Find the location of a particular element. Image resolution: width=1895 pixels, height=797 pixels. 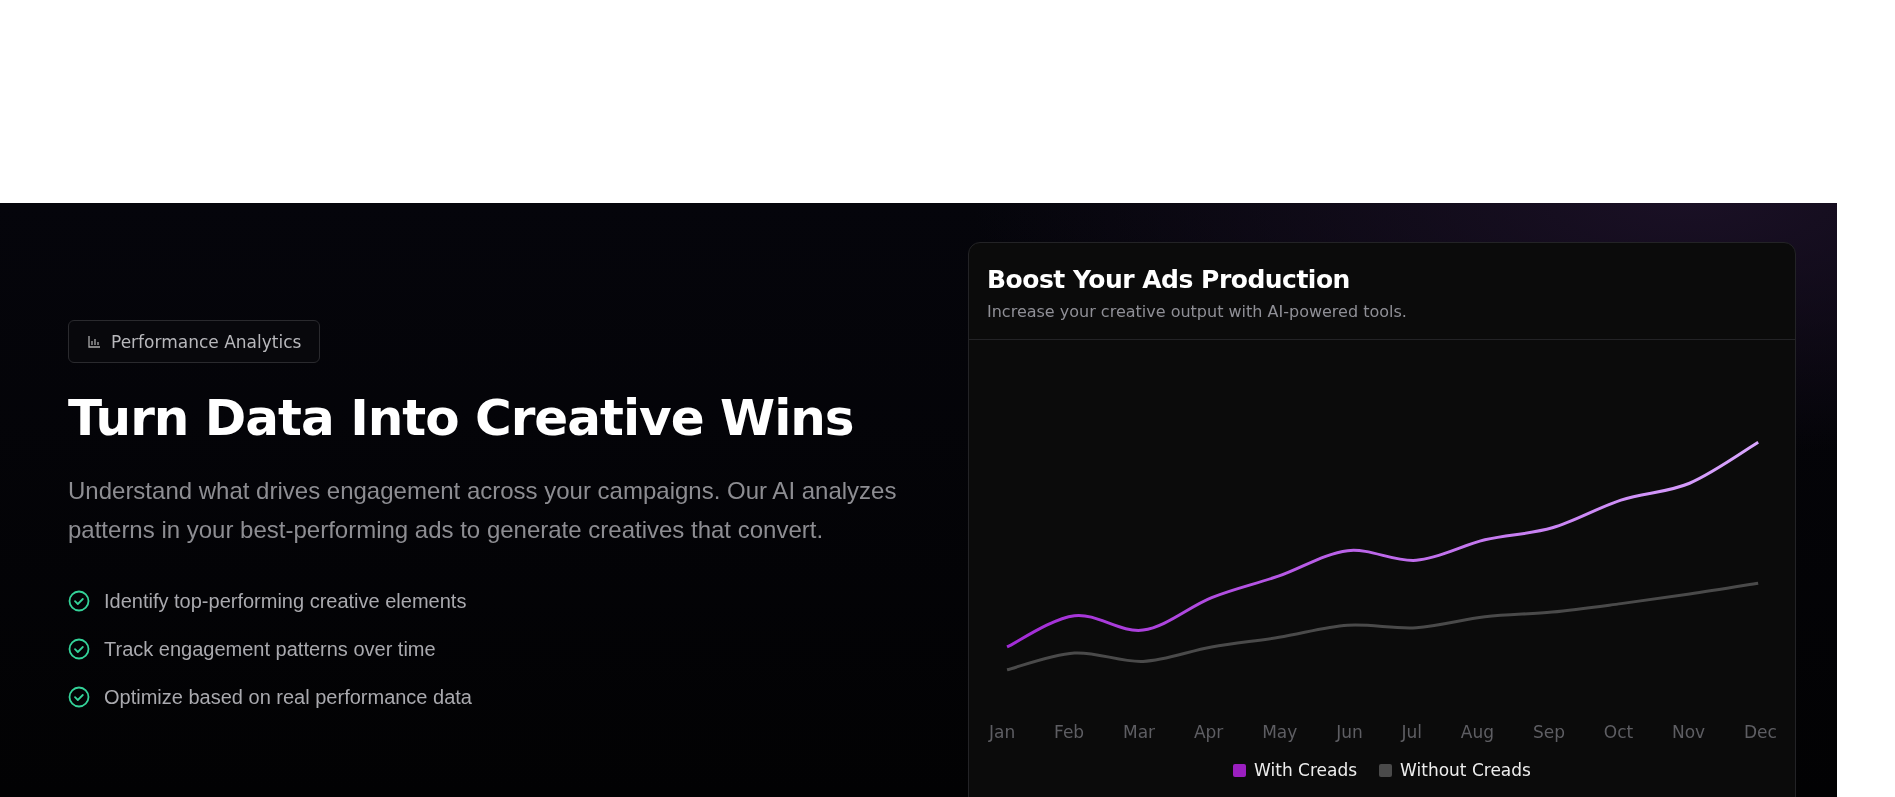

month-label: Apr is located at coordinates (1208, 732).